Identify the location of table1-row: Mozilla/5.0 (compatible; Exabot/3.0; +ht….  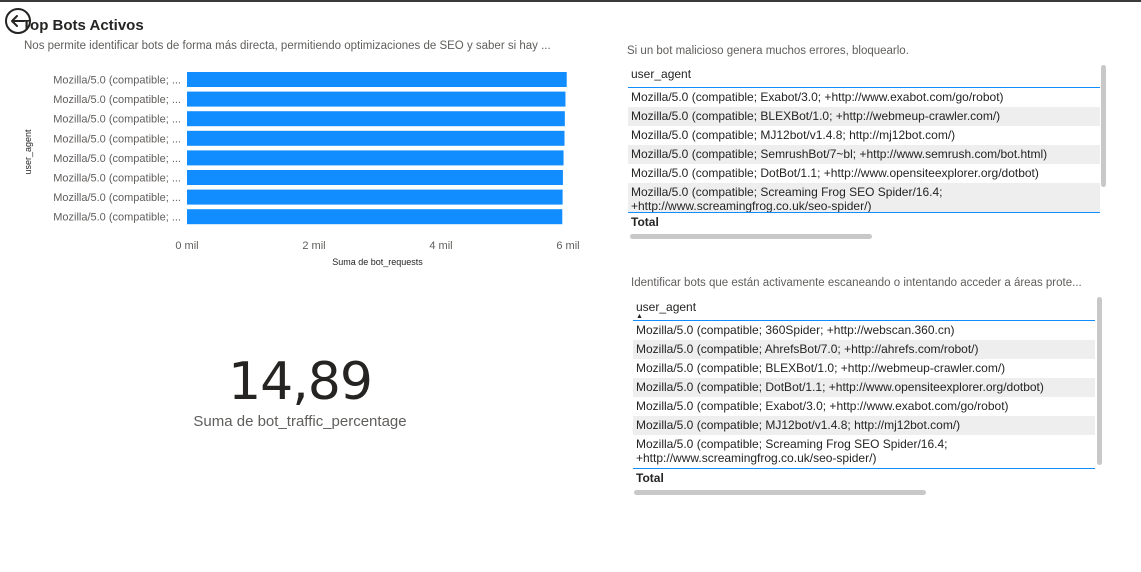
(864, 97).